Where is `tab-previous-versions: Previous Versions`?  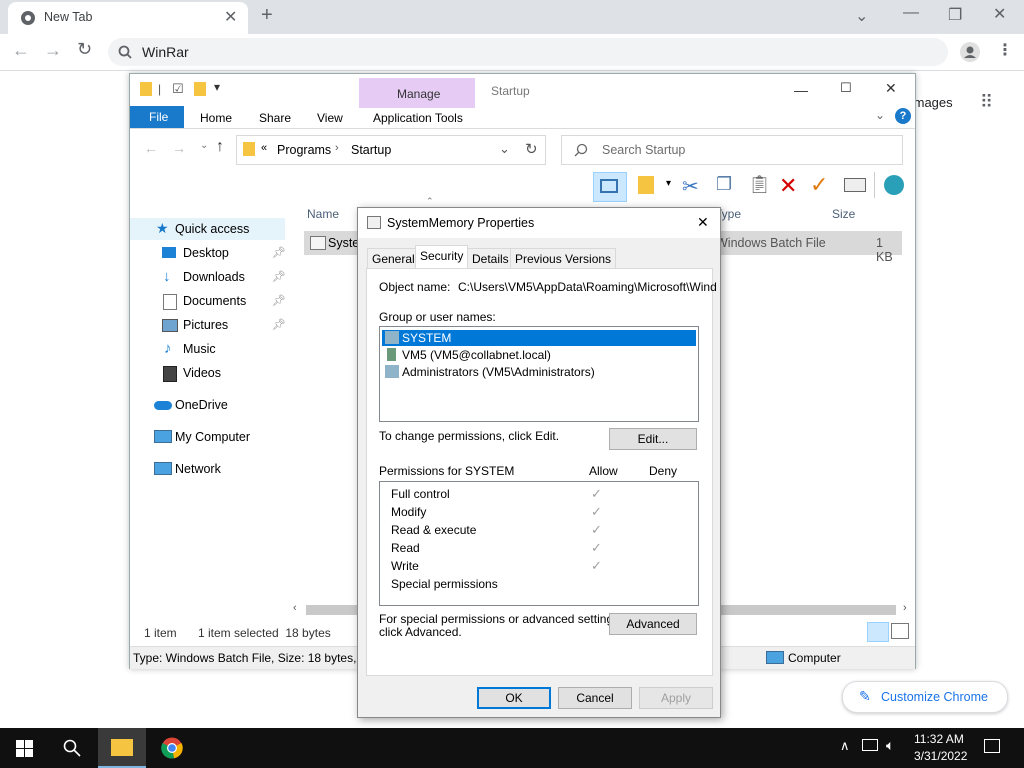 tab-previous-versions: Previous Versions is located at coordinates (563, 258).